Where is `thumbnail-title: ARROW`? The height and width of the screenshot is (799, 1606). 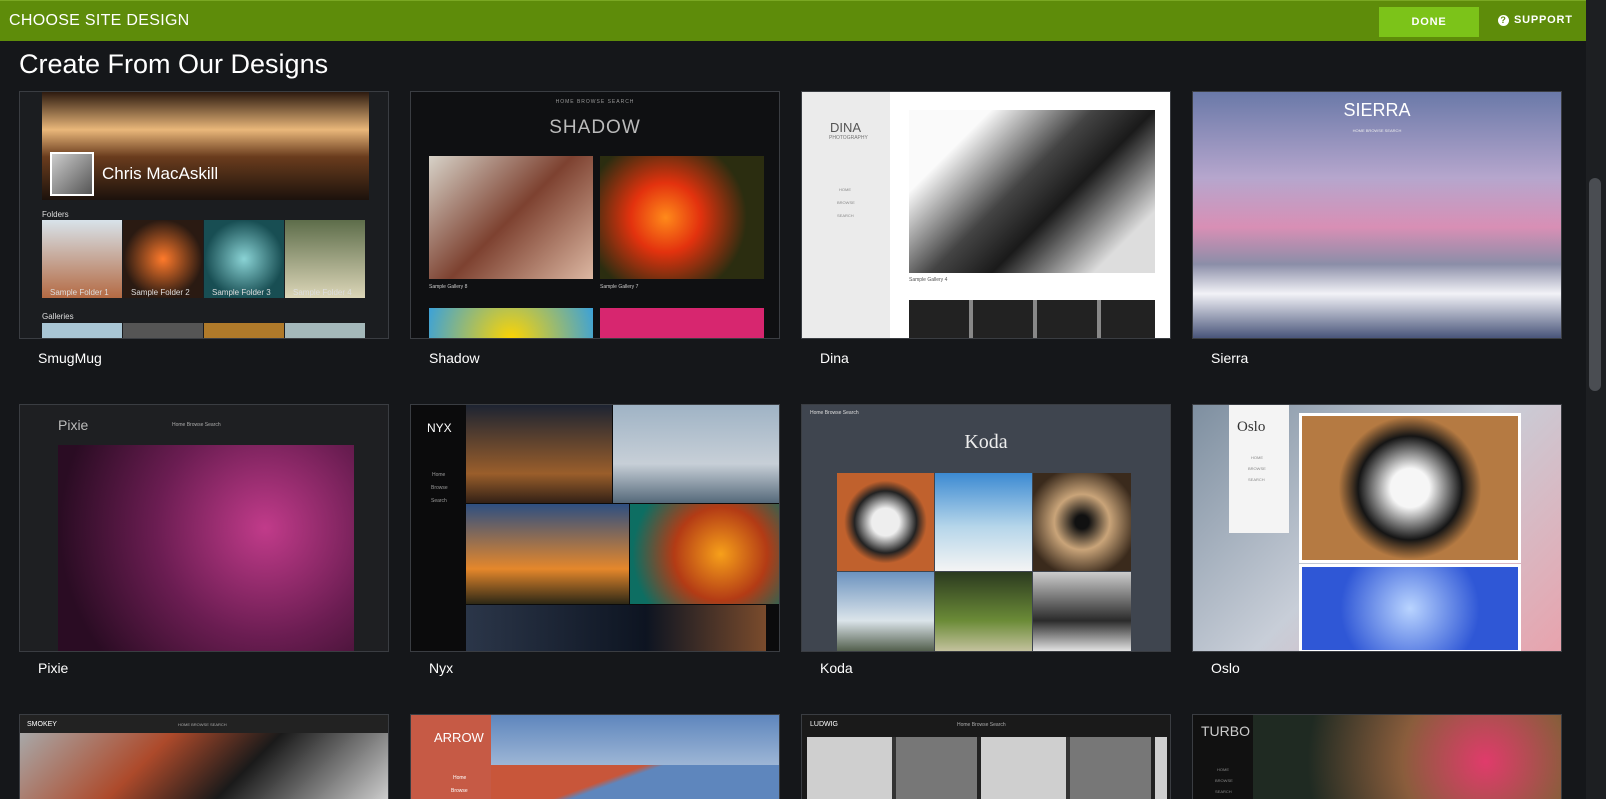
thumbnail-title: ARROW is located at coordinates (459, 737).